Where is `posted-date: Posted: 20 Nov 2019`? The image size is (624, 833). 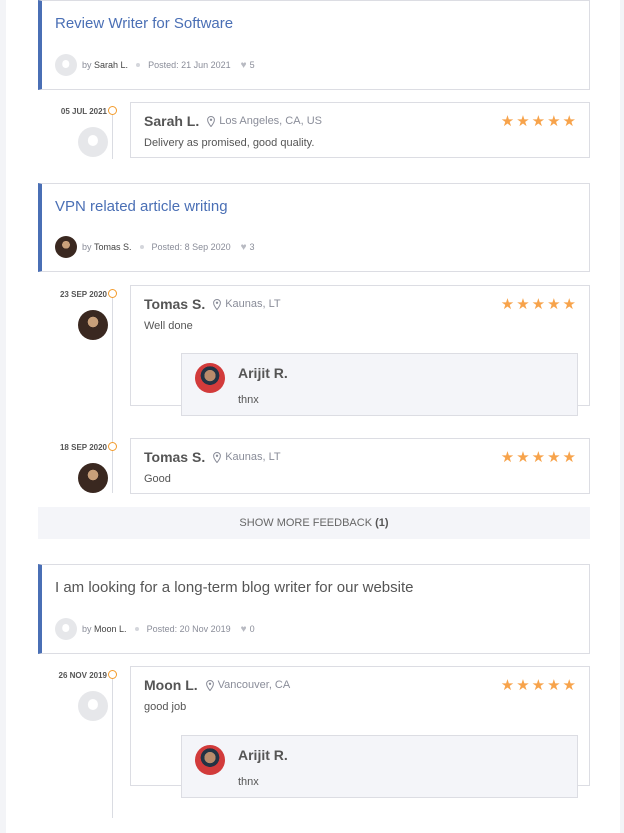 posted-date: Posted: 20 Nov 2019 is located at coordinates (188, 629).